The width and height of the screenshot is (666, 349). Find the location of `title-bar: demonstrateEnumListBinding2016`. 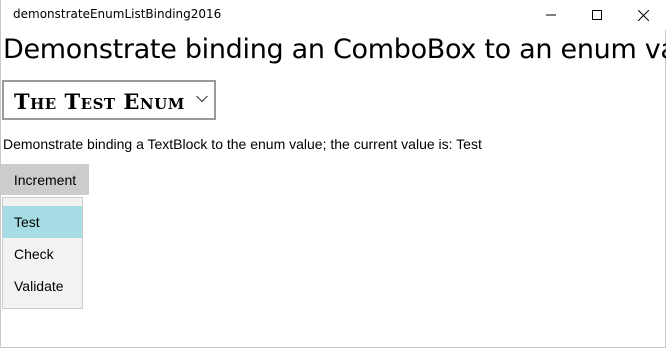

title-bar: demonstrateEnumListBinding2016 is located at coordinates (333, 15).